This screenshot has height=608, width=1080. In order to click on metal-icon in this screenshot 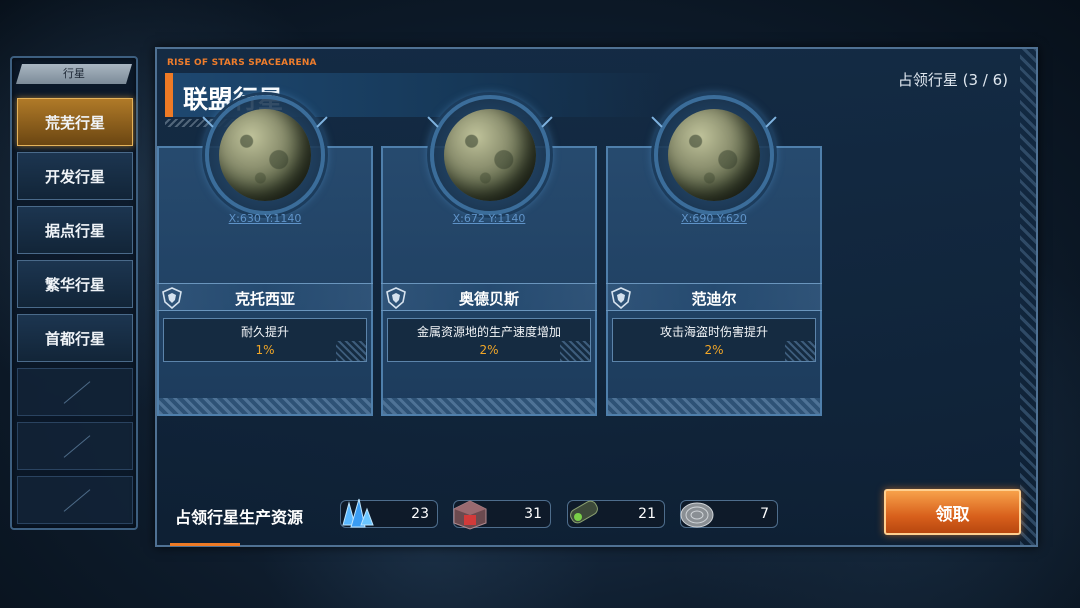, I will do `click(470, 515)`.